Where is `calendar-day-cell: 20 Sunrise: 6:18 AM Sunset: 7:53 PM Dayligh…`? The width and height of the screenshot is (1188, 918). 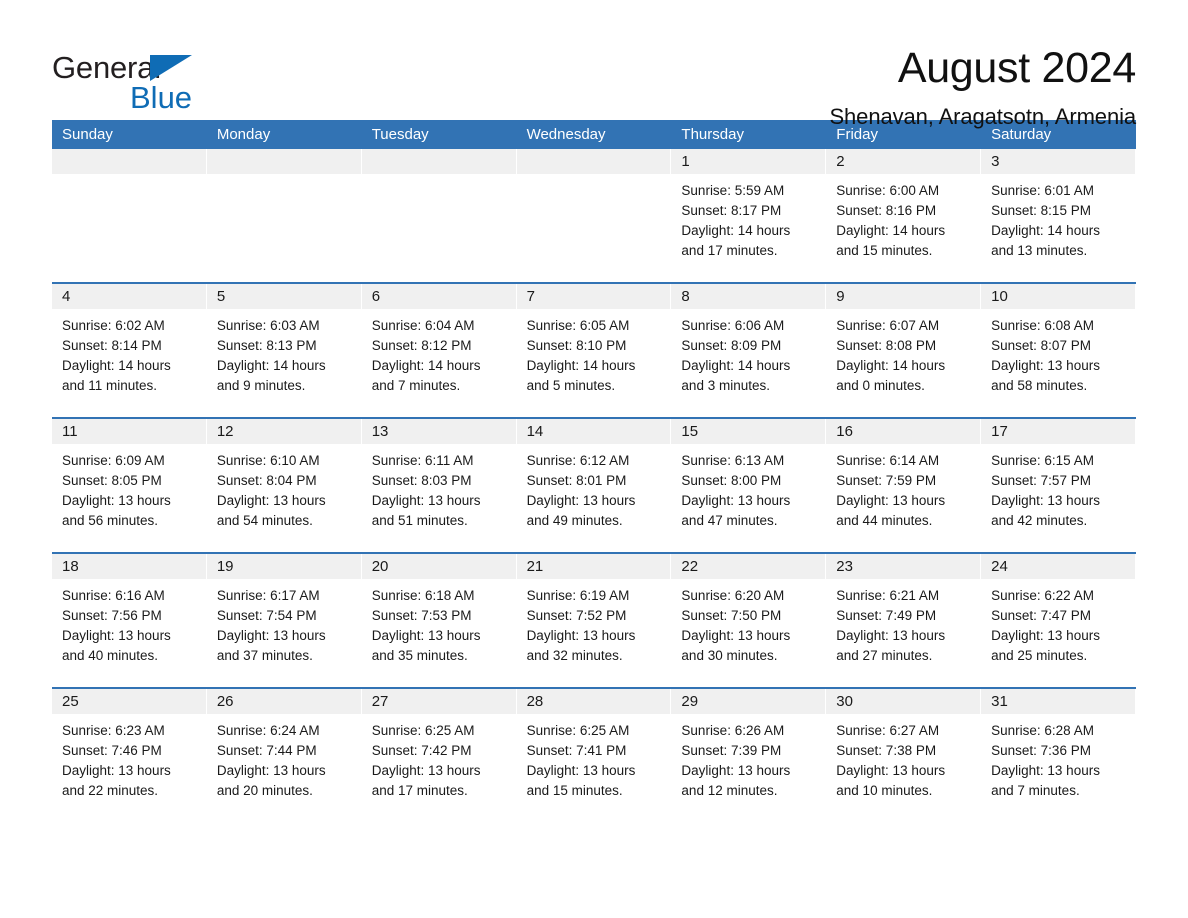 calendar-day-cell: 20 Sunrise: 6:18 AM Sunset: 7:53 PM Dayligh… is located at coordinates (439, 620).